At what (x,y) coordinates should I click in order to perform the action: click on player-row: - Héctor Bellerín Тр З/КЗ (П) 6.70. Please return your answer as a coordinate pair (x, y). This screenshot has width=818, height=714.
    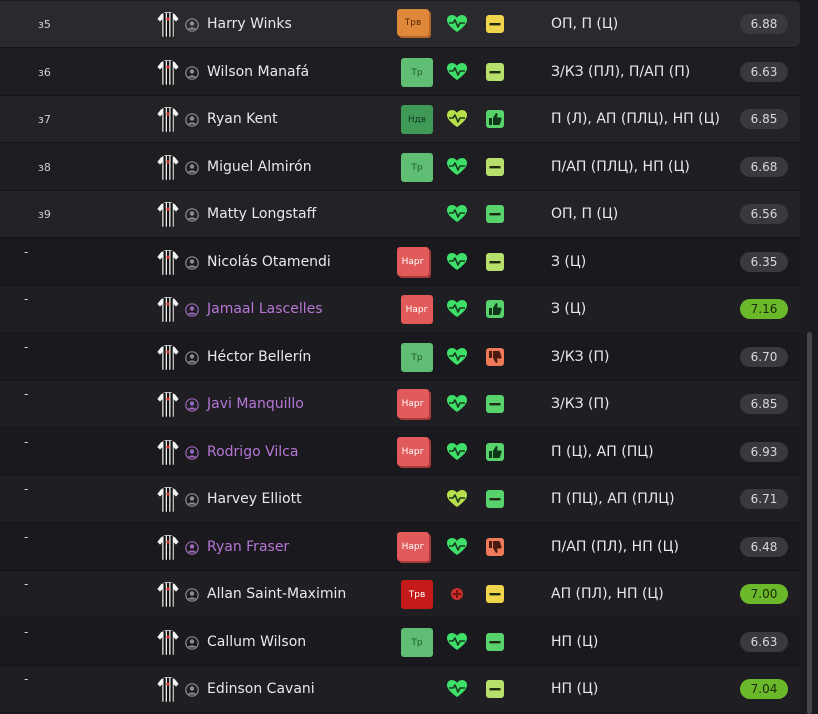
    Looking at the image, I should click on (400, 357).